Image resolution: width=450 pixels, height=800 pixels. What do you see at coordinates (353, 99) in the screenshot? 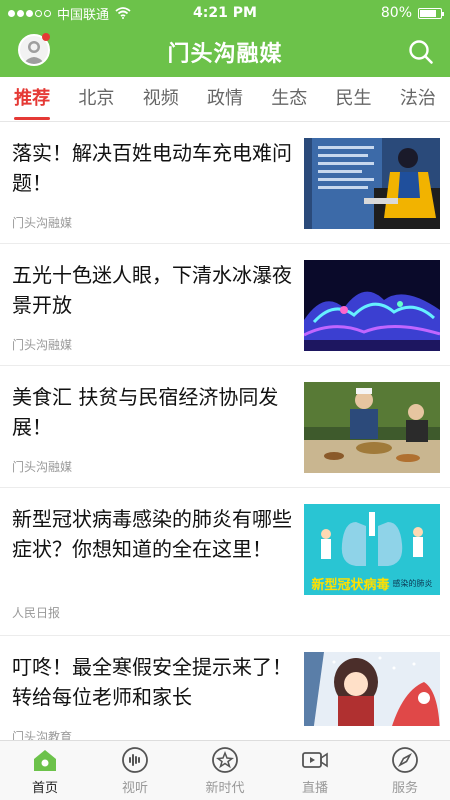
I see `tab-livelihood: 民生` at bounding box center [353, 99].